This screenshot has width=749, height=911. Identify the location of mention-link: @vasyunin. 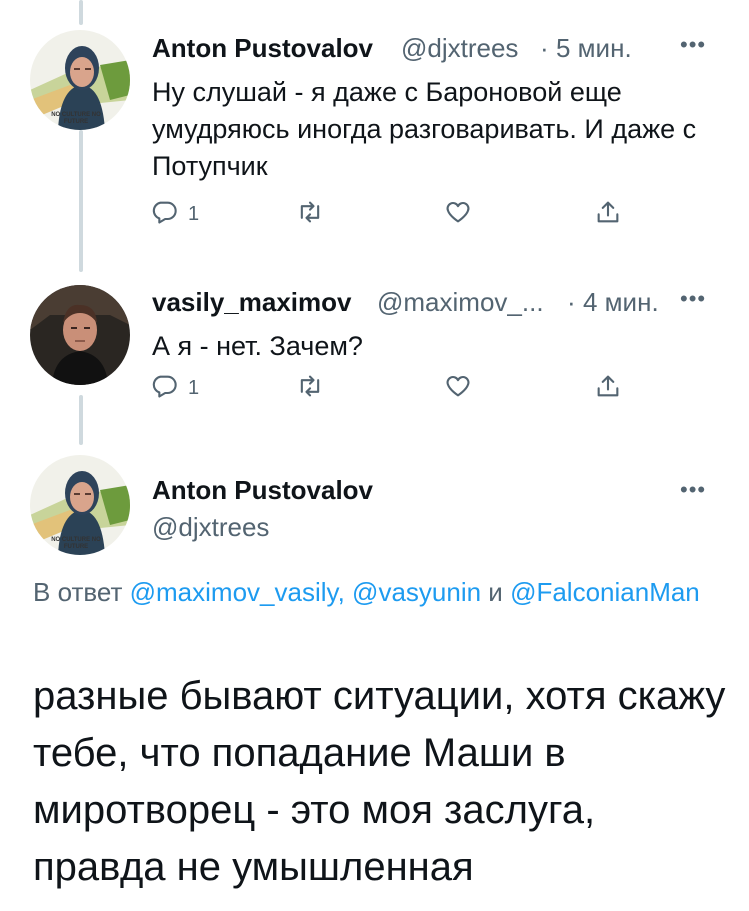
(416, 592).